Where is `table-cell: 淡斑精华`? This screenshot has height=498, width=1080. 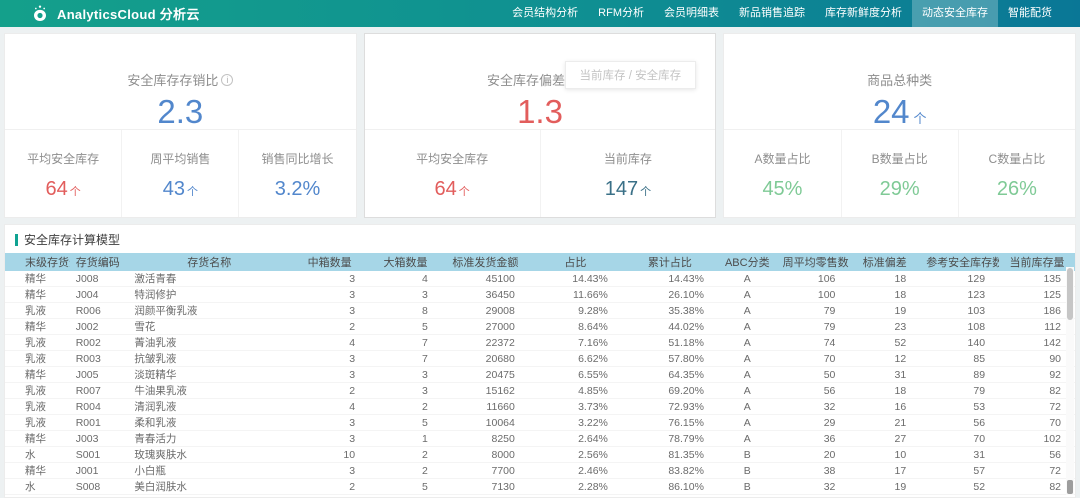
table-cell: 淡斑精华 is located at coordinates (209, 374).